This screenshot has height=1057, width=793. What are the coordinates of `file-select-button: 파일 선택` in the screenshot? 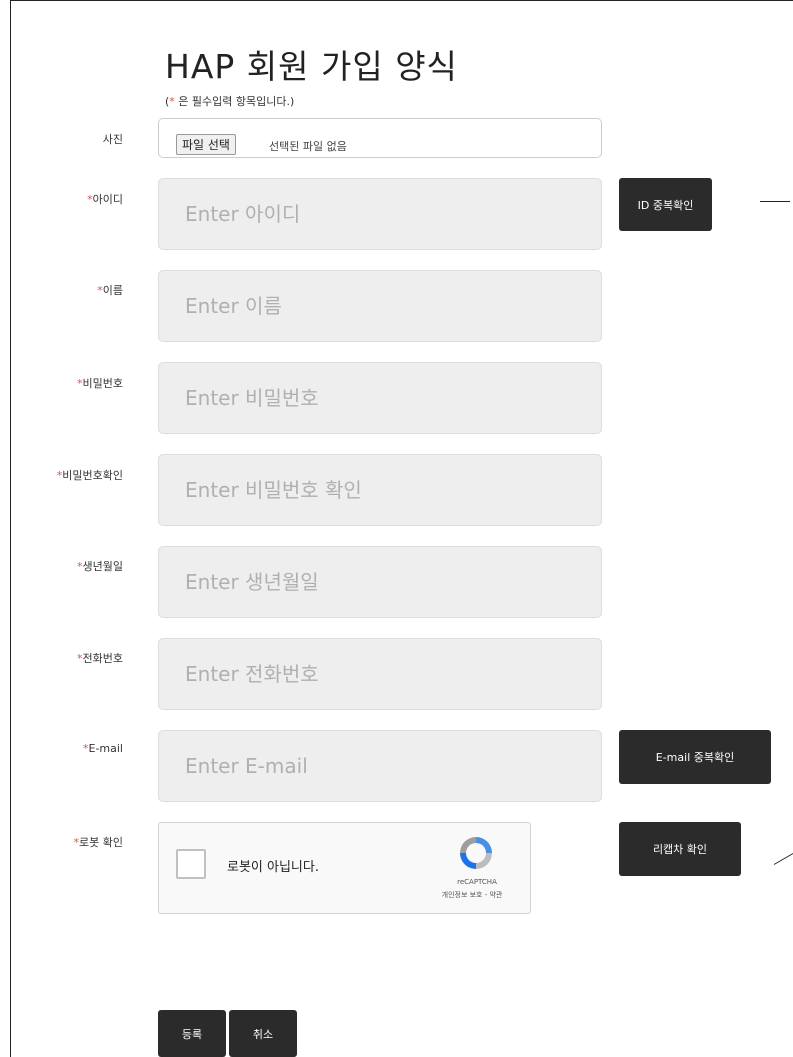 It's located at (206, 144).